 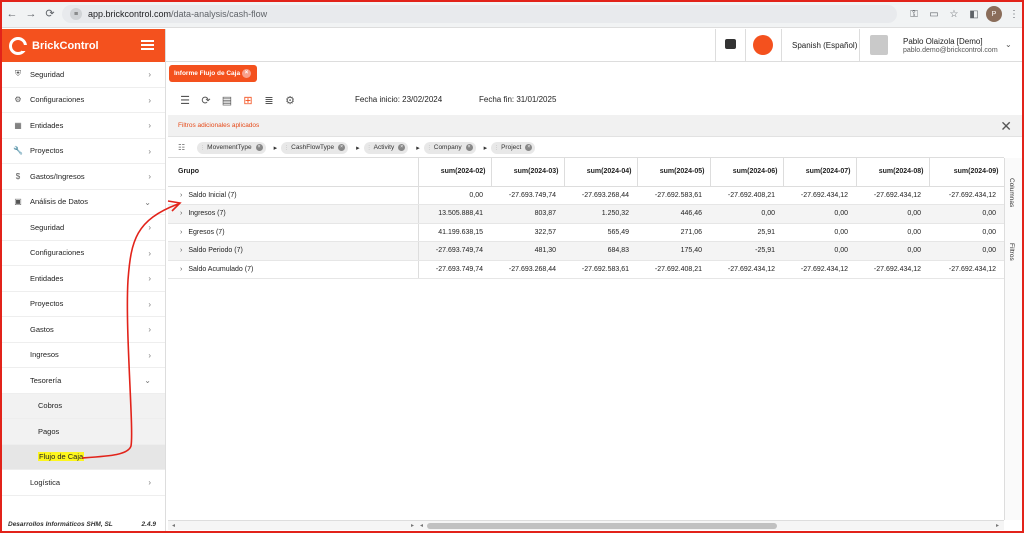 I want to click on chevron-right-icon: ▸, so click(x=275, y=148).